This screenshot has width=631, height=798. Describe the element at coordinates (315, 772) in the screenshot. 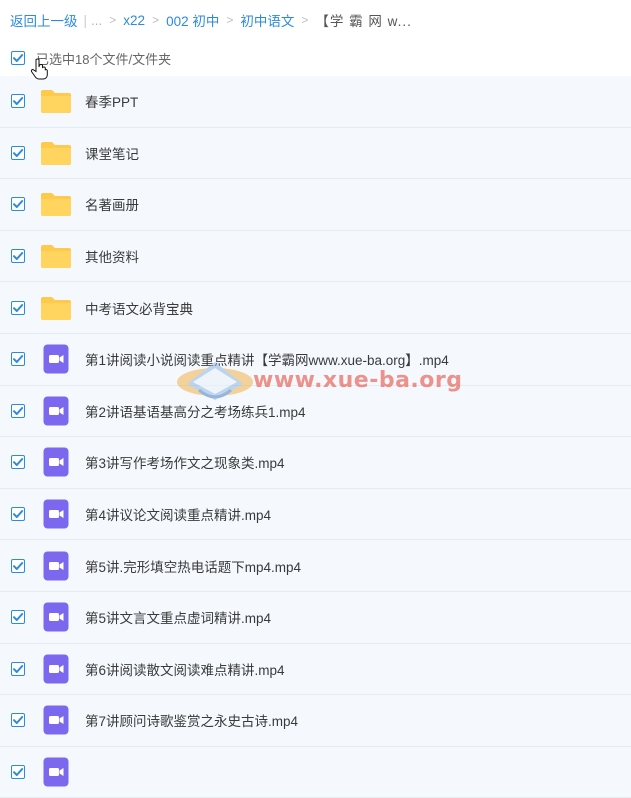

I see `file-row` at that location.